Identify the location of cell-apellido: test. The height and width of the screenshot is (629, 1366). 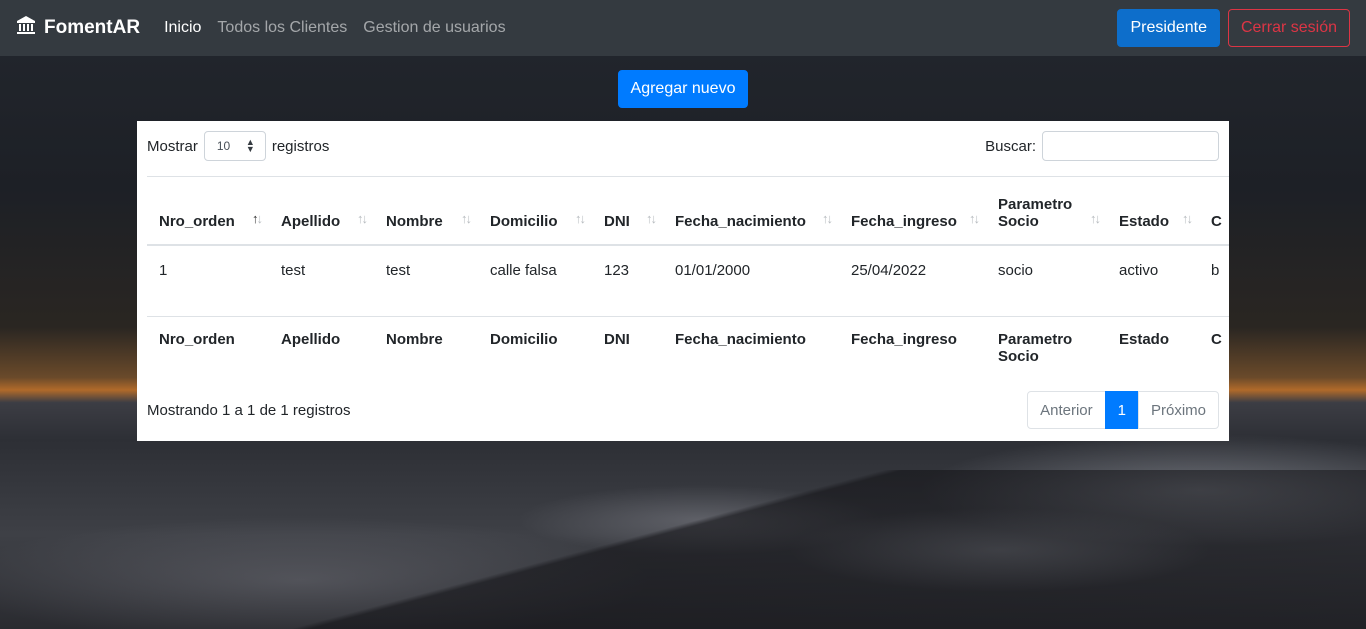
(293, 270).